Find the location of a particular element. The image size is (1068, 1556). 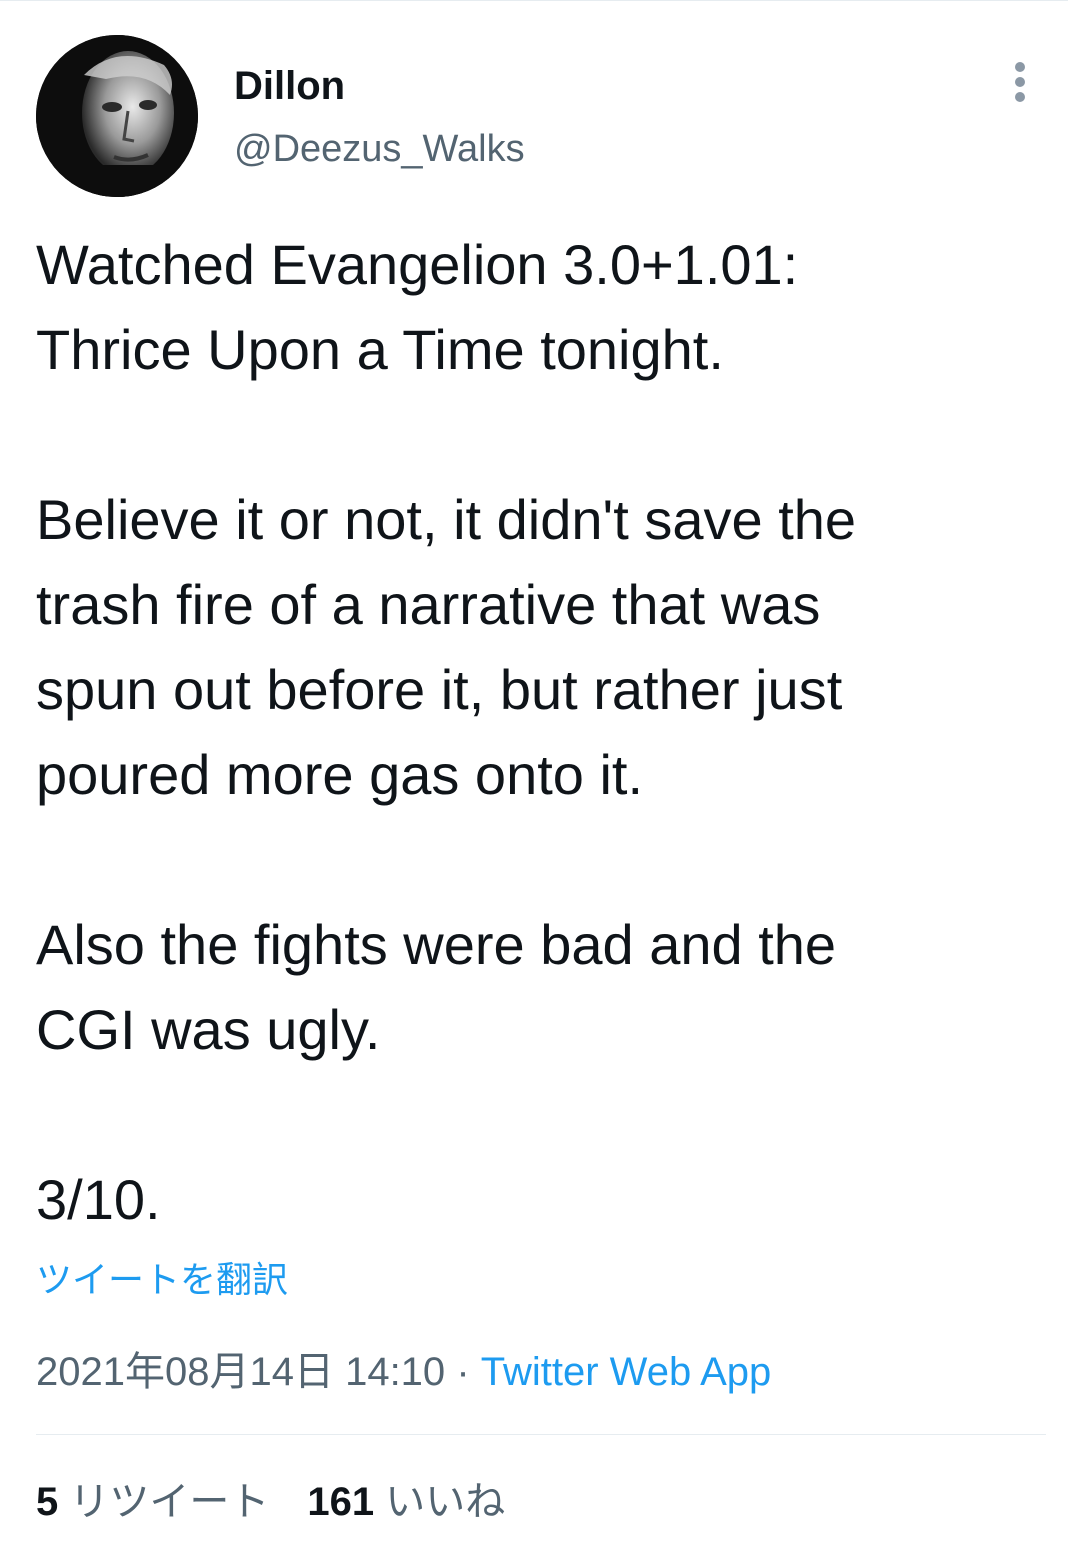

source-app-link: Twitter Web App is located at coordinates (626, 1372).